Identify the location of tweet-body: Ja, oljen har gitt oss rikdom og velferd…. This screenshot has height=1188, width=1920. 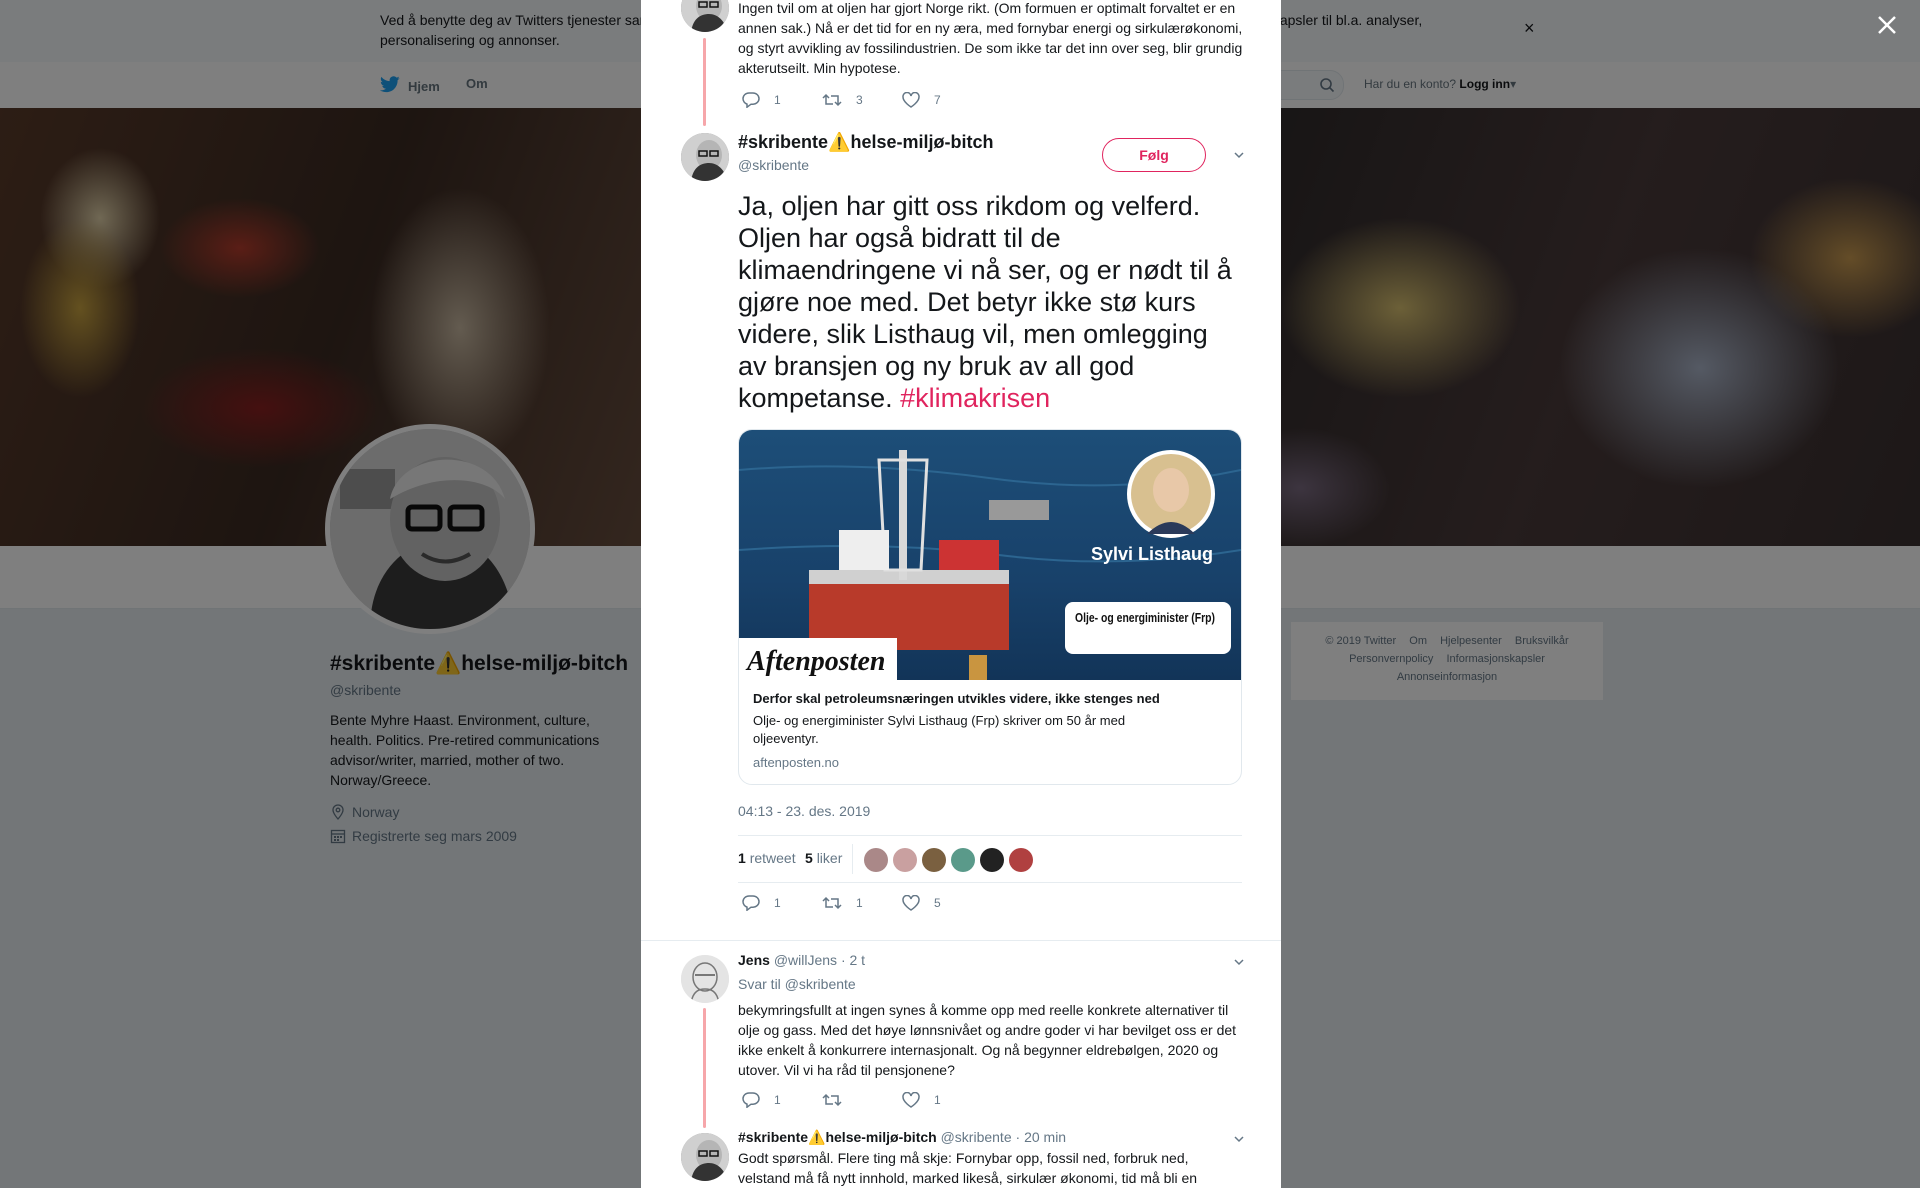
(985, 302).